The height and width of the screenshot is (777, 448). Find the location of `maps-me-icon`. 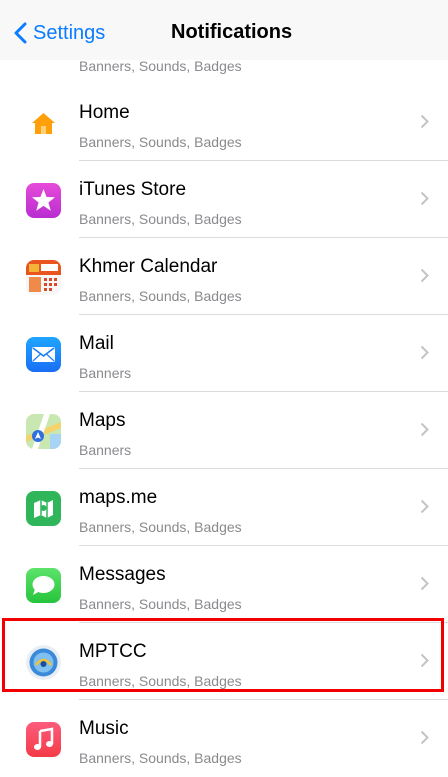

maps-me-icon is located at coordinates (43, 508).